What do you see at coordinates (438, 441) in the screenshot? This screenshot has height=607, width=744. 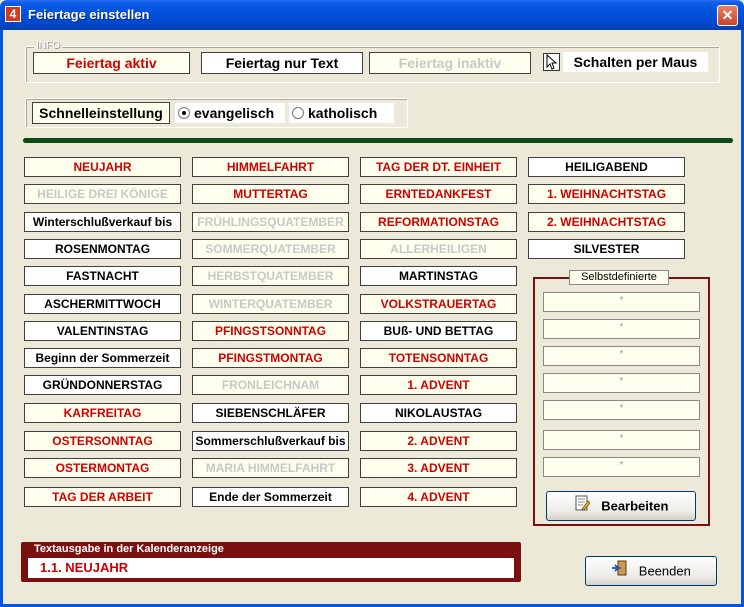 I see `holiday-item: 2. ADVENT` at bounding box center [438, 441].